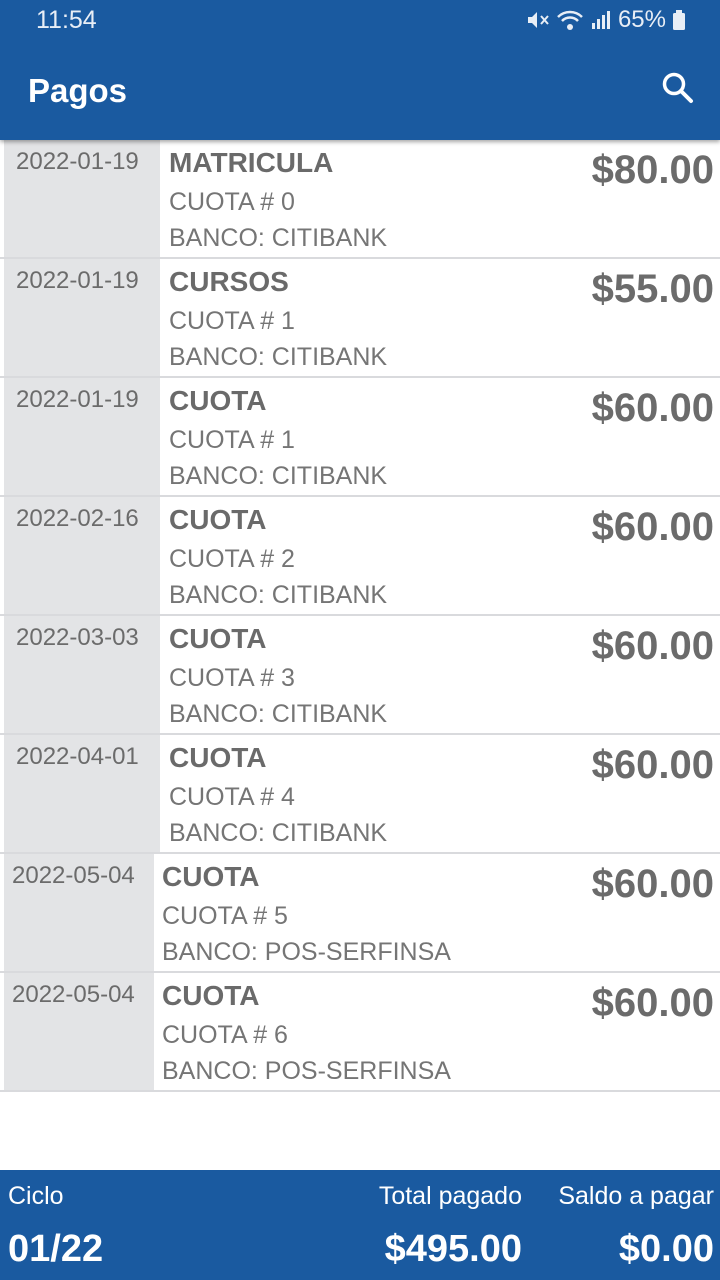  What do you see at coordinates (82, 793) in the screenshot?
I see `date-cell: 2022-04-01` at bounding box center [82, 793].